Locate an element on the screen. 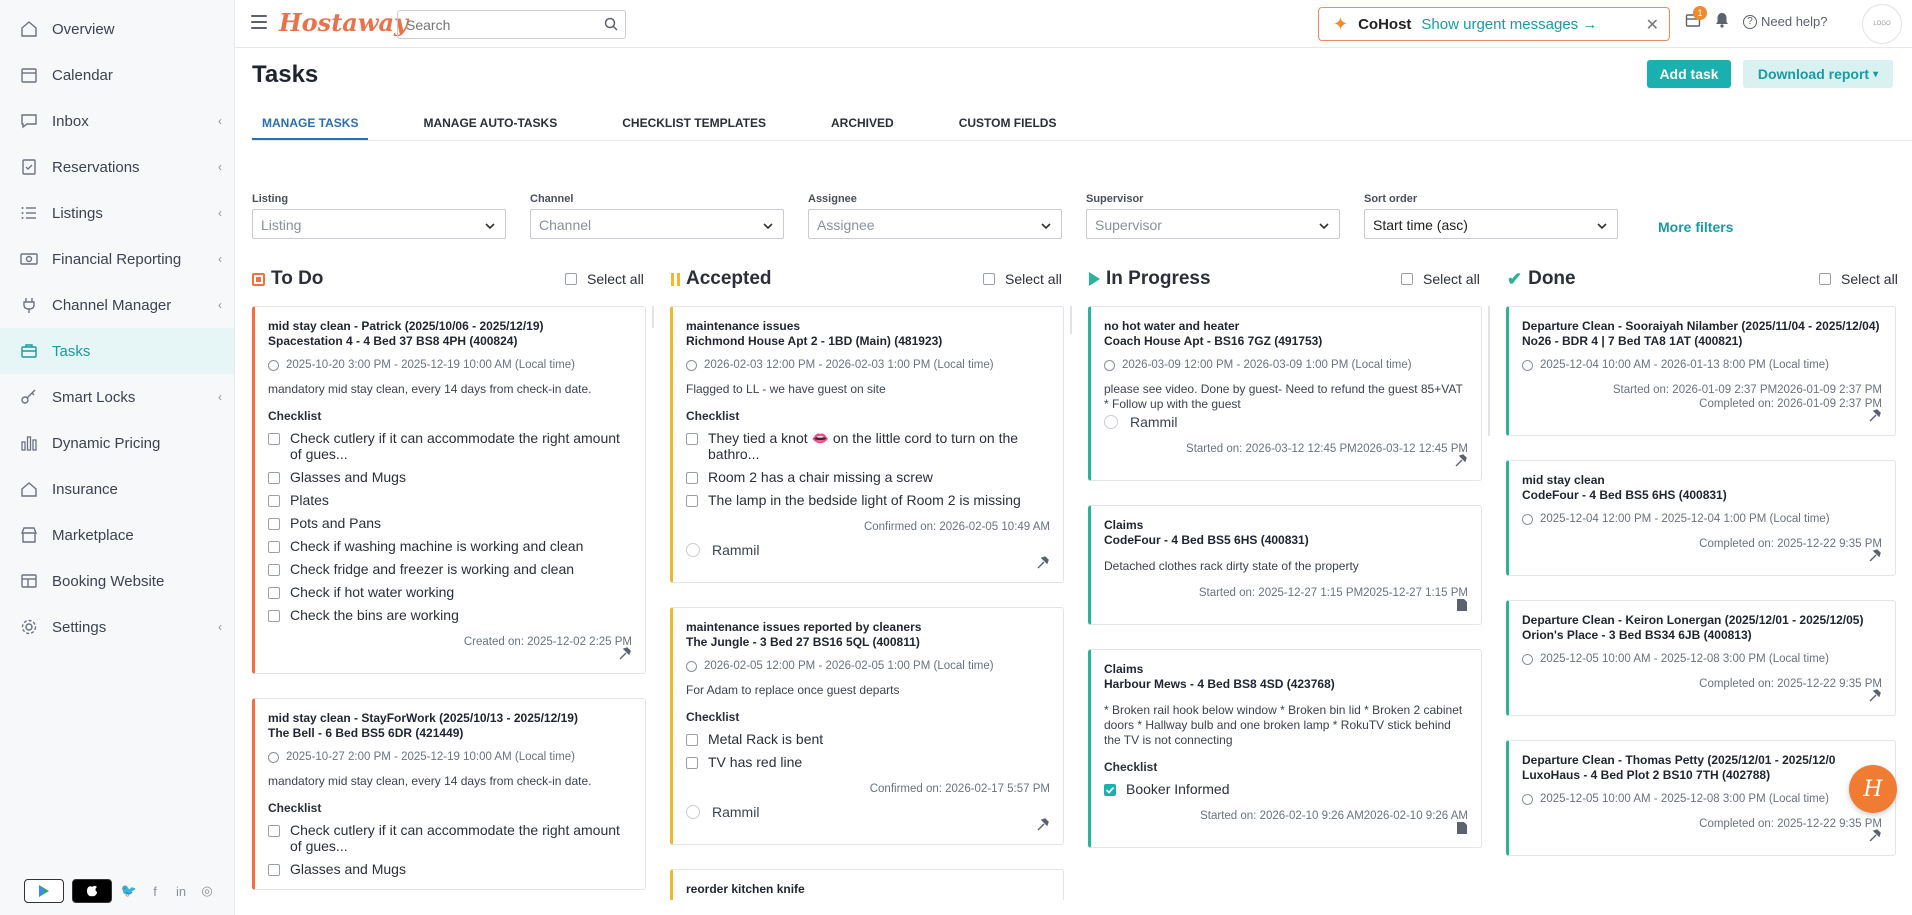 Image resolution: width=1912 pixels, height=915 pixels. sidebar-item-settings: Settings ‹ is located at coordinates (117, 627).